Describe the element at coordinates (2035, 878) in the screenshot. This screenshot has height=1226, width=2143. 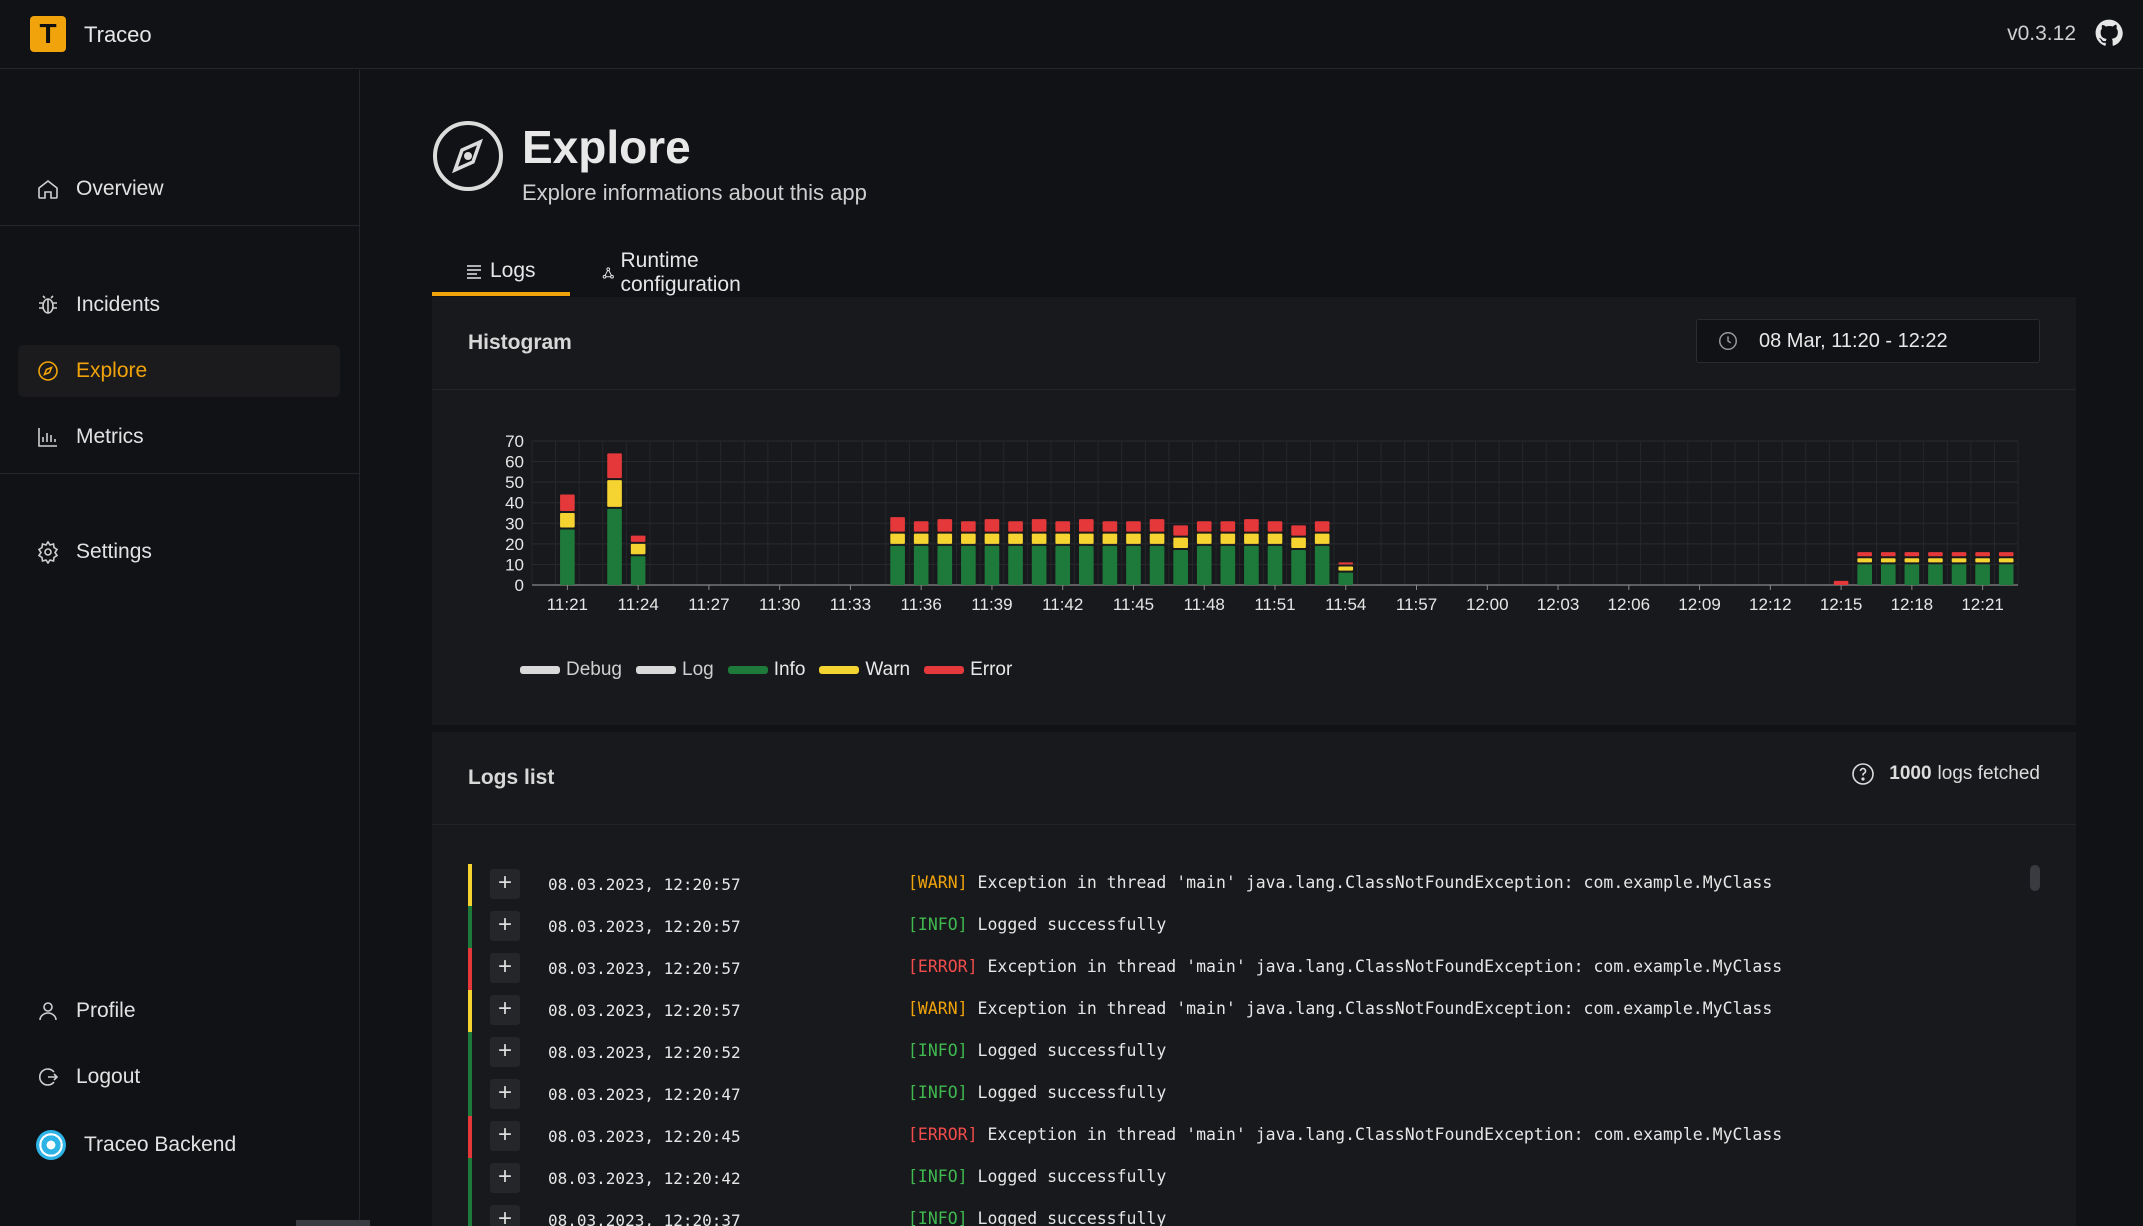
I see `logs-scrollbar` at that location.